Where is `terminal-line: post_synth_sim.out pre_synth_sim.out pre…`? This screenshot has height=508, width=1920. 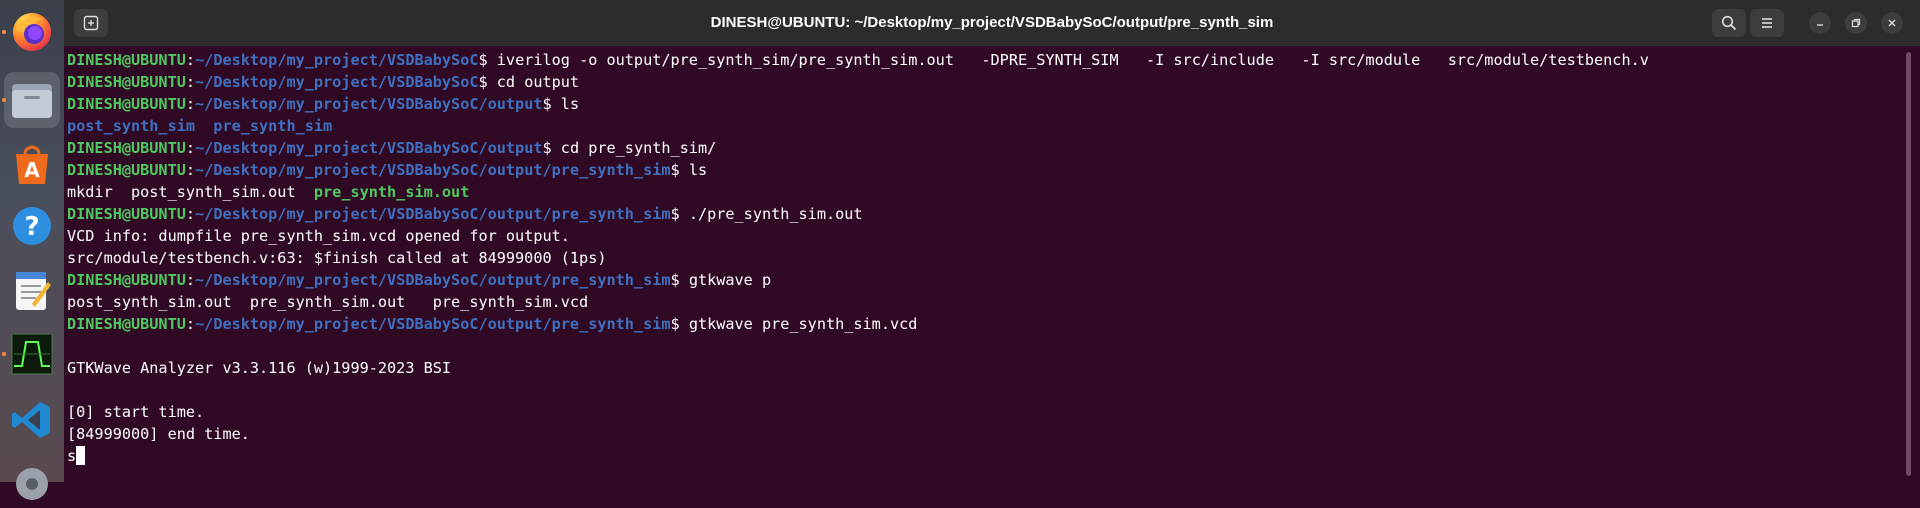 terminal-line: post_synth_sim.out pre_synth_sim.out pre… is located at coordinates (858, 302).